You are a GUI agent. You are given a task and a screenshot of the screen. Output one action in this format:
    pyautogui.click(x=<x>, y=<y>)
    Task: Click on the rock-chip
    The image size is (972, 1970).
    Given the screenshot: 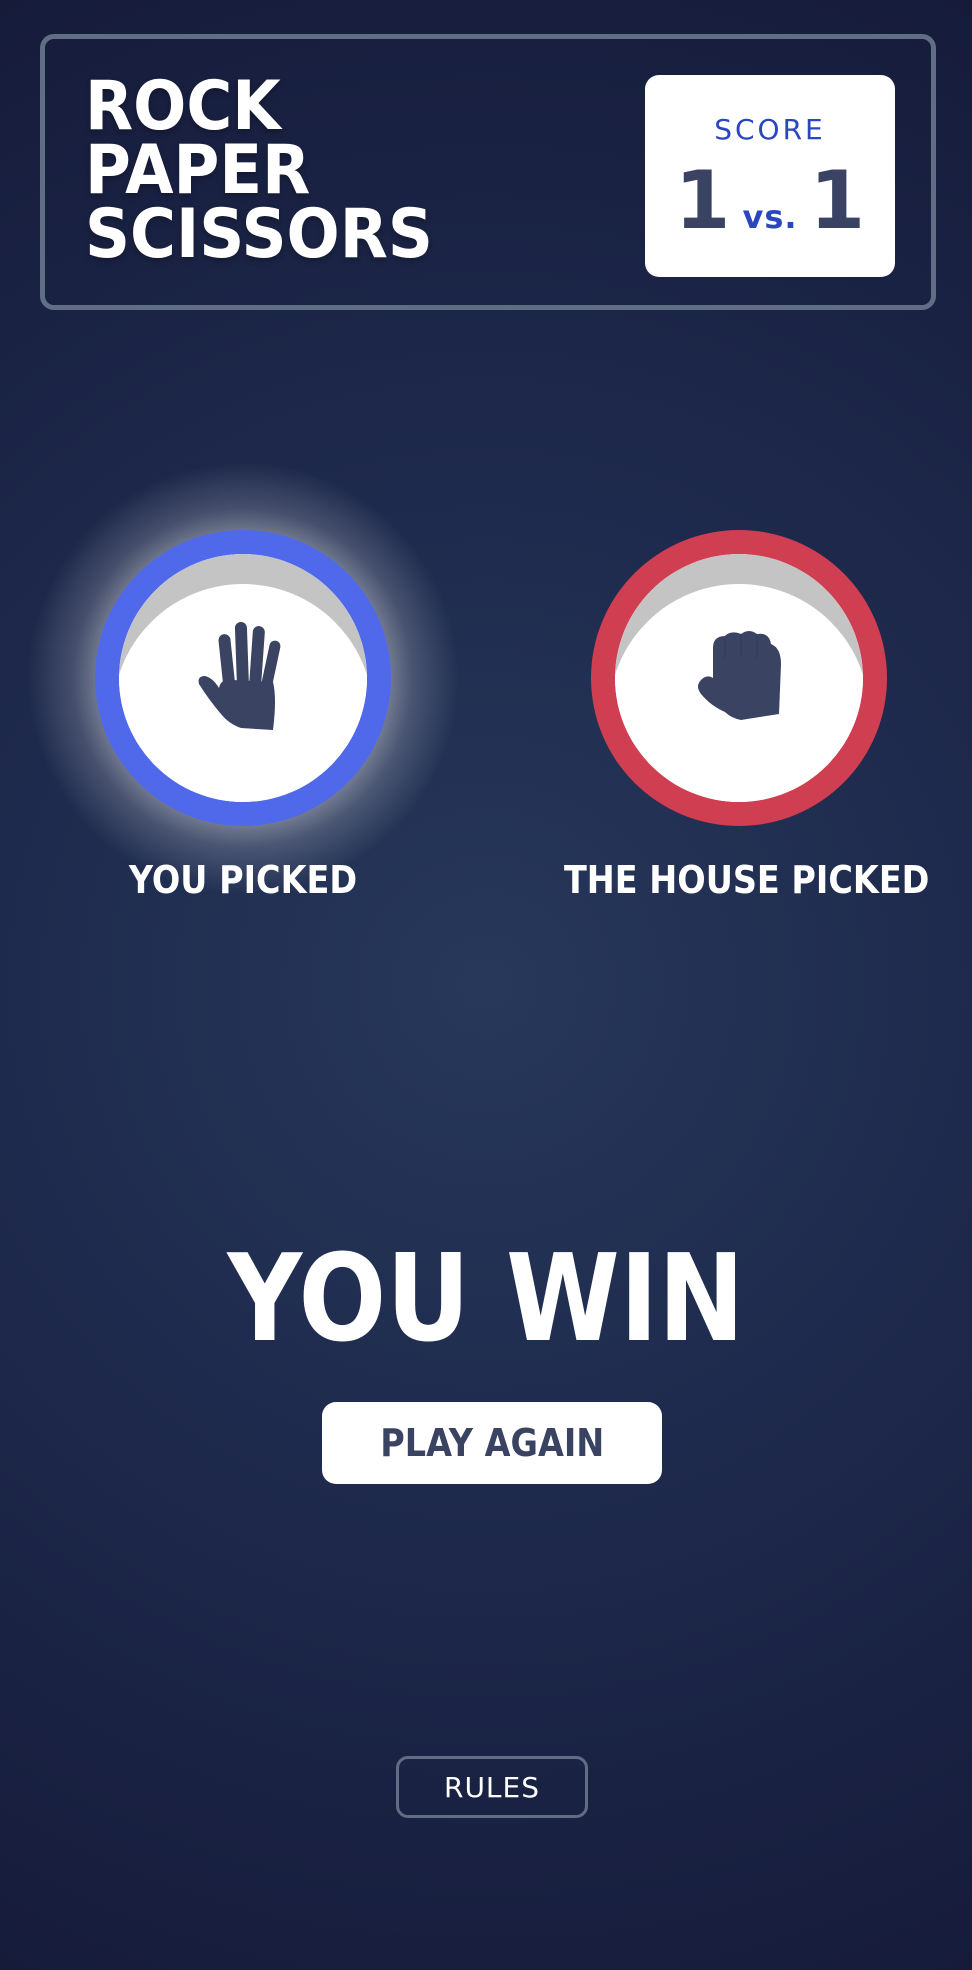 What is the action you would take?
    pyautogui.click(x=739, y=678)
    